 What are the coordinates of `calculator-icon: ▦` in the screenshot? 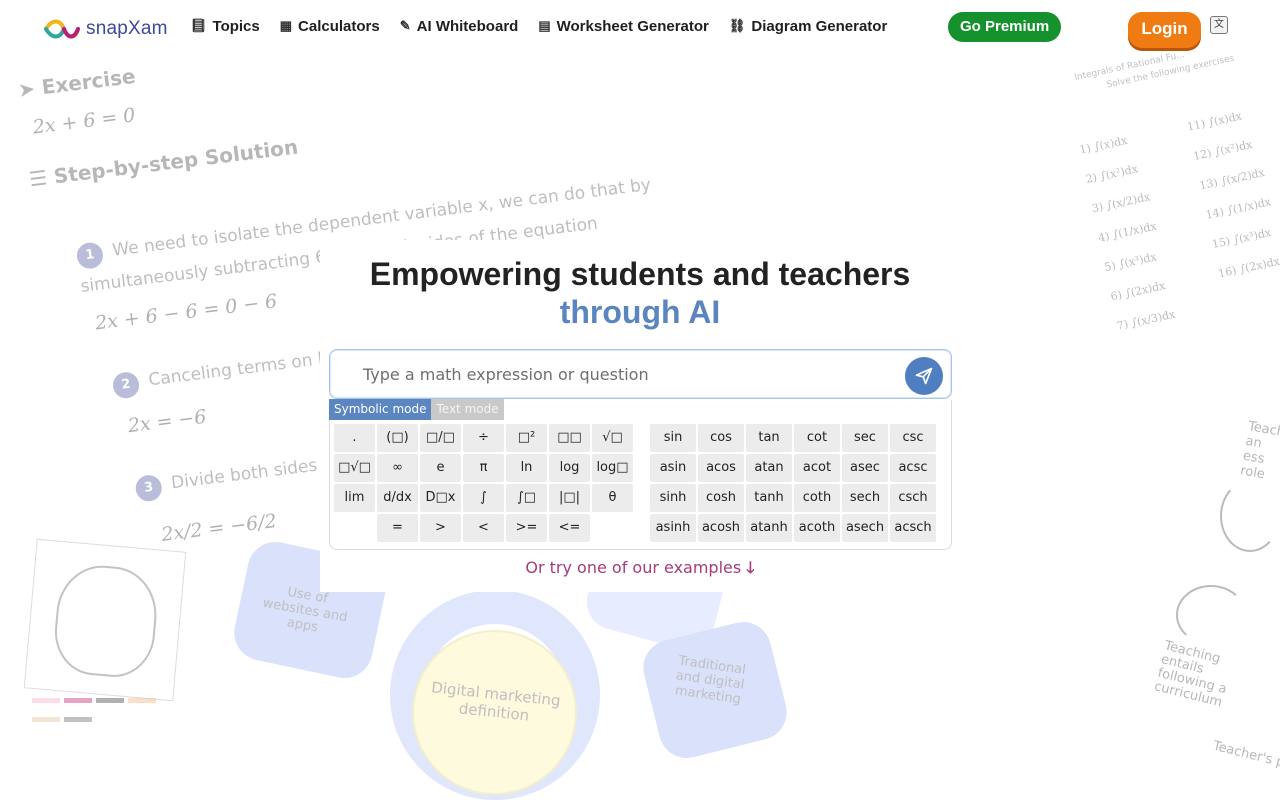 It's located at (286, 25).